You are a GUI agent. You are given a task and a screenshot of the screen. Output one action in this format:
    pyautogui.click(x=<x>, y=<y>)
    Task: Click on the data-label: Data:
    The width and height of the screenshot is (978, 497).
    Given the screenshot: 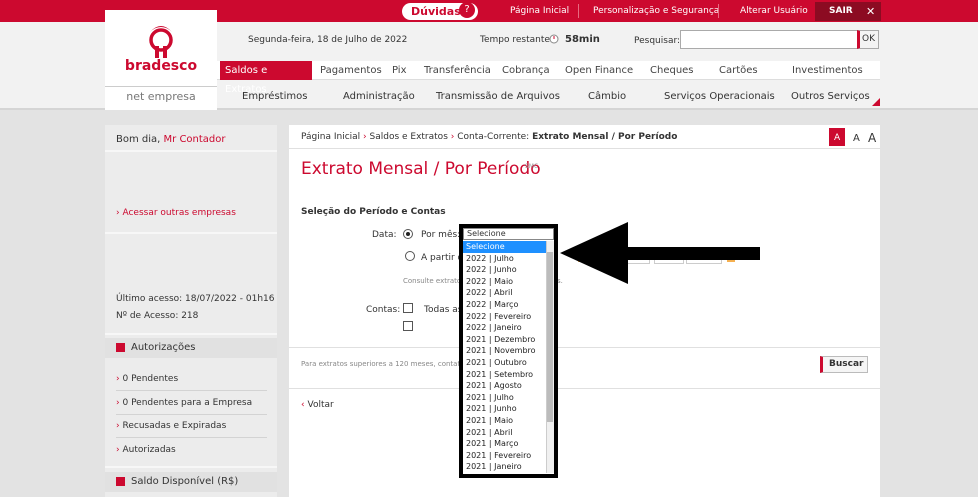 What is the action you would take?
    pyautogui.click(x=384, y=235)
    